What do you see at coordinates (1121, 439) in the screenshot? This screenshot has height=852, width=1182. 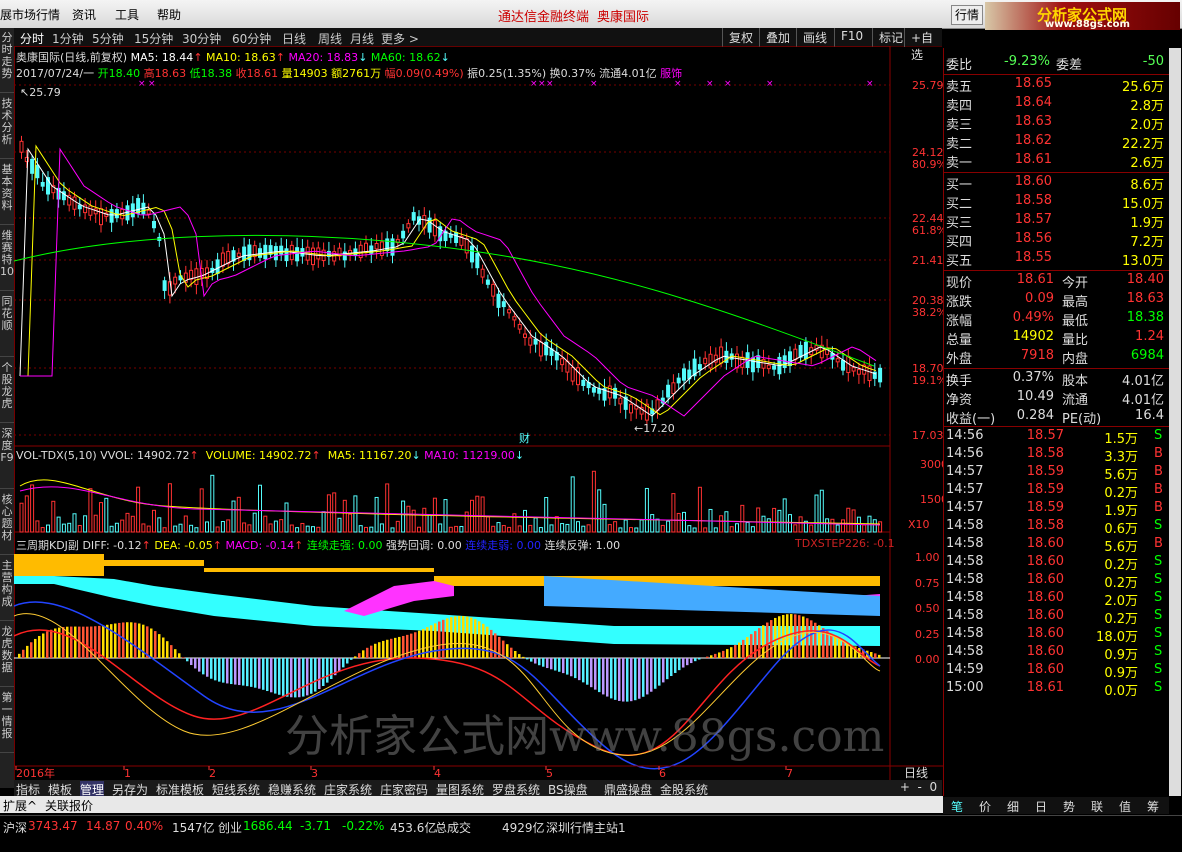 I see `tick-row-0-cell: 1.5万` at bounding box center [1121, 439].